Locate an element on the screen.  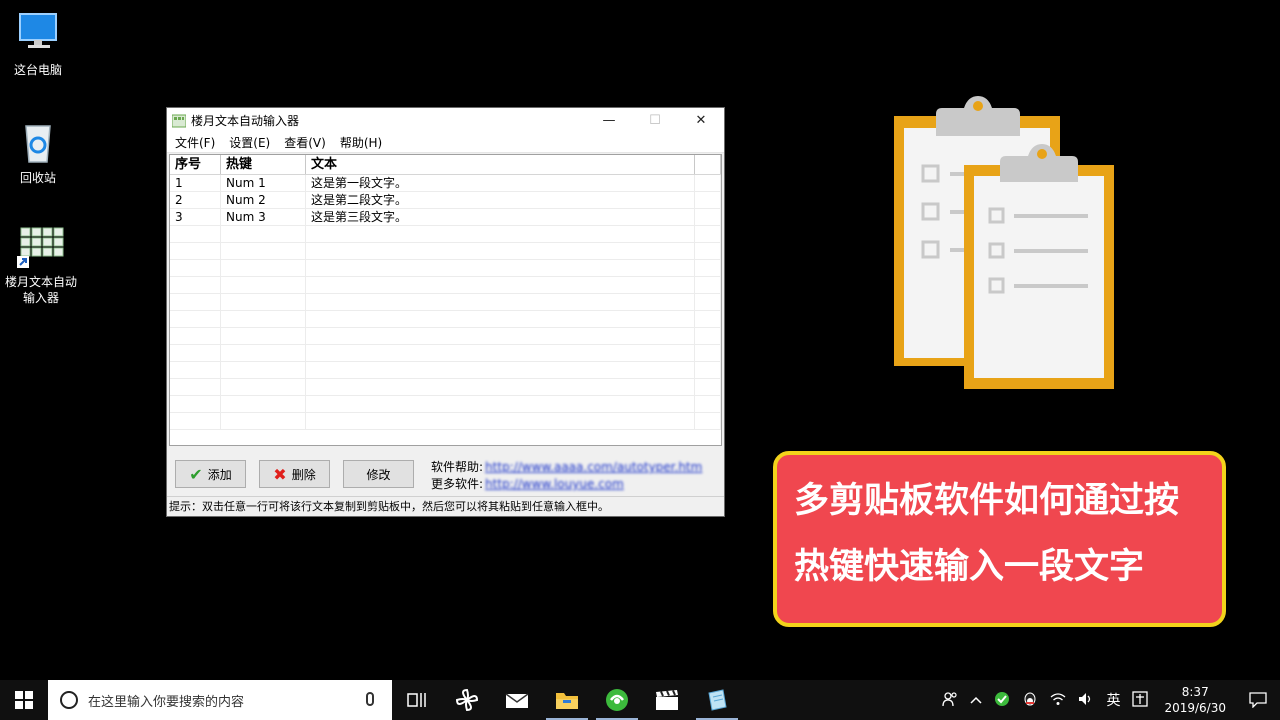
ime-mode-icon is located at coordinates (1140, 700).